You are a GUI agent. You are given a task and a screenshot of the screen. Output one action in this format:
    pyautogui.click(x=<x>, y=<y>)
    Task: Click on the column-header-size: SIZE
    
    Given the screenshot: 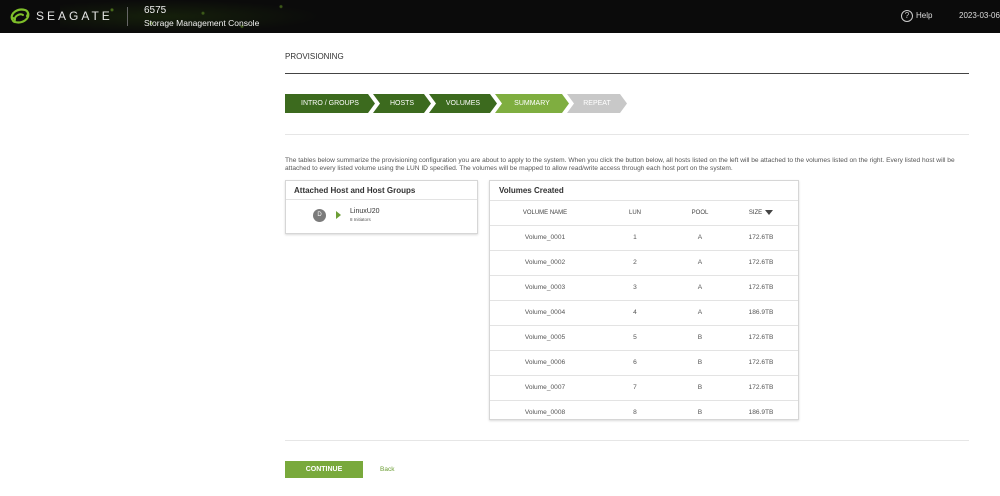 What is the action you would take?
    pyautogui.click(x=761, y=213)
    